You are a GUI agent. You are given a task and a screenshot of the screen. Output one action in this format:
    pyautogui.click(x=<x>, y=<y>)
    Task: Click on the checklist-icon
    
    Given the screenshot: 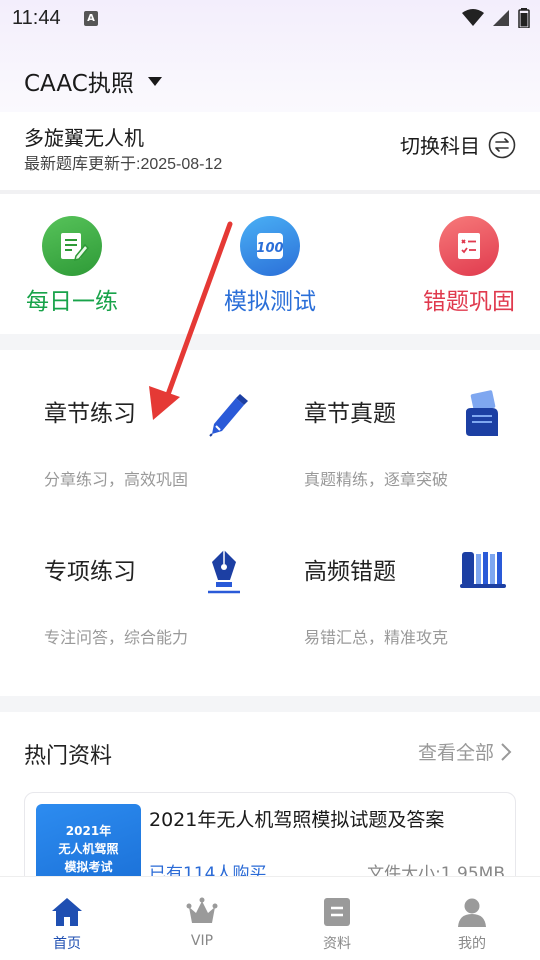 What is the action you would take?
    pyautogui.click(x=469, y=246)
    